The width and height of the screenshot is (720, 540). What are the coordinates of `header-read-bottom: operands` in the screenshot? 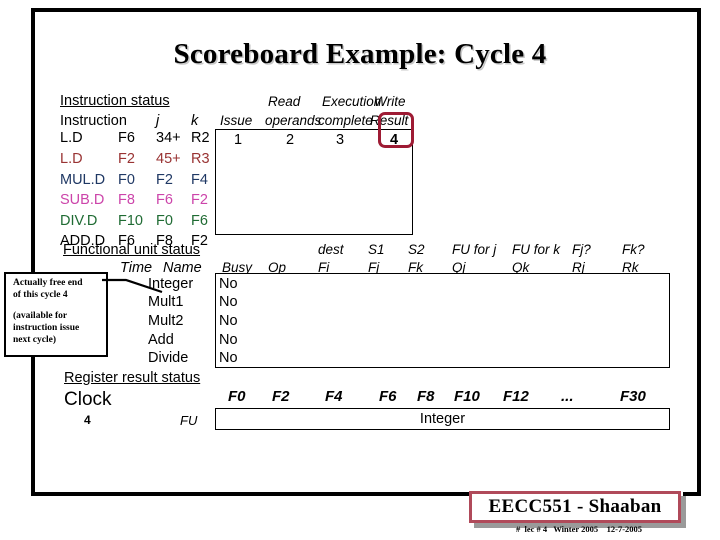 It's located at (293, 120).